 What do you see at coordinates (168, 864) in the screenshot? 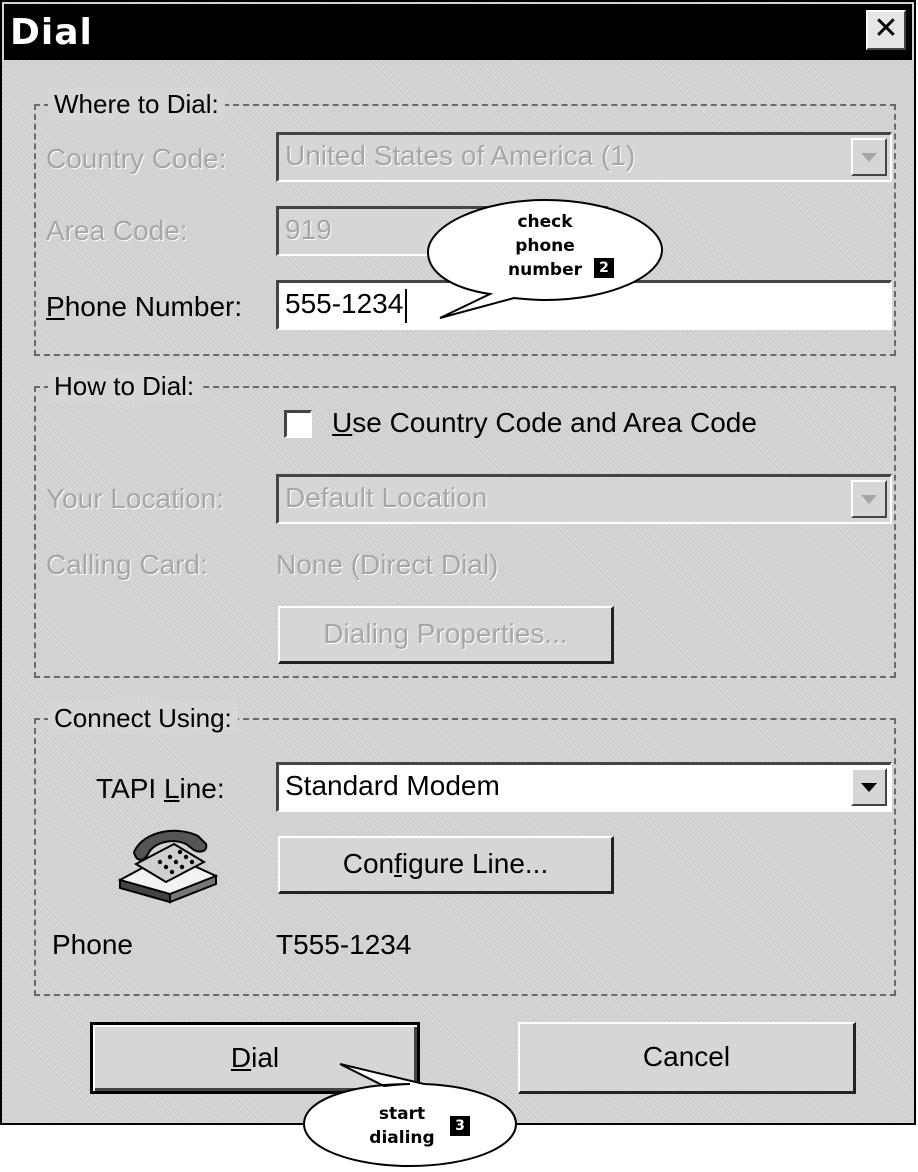
I see `telephone-icon` at bounding box center [168, 864].